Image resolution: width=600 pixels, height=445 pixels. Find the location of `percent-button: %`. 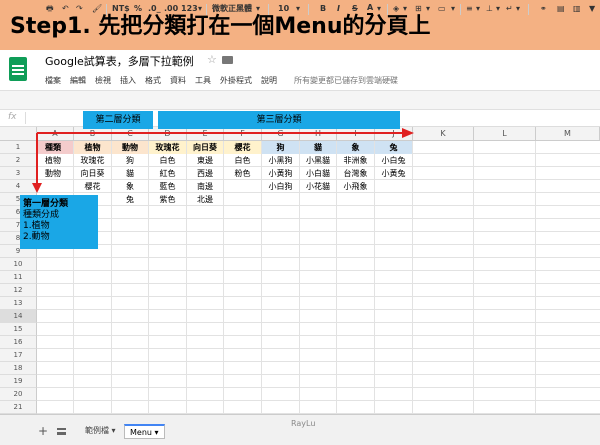

percent-button: % is located at coordinates (138, 9).